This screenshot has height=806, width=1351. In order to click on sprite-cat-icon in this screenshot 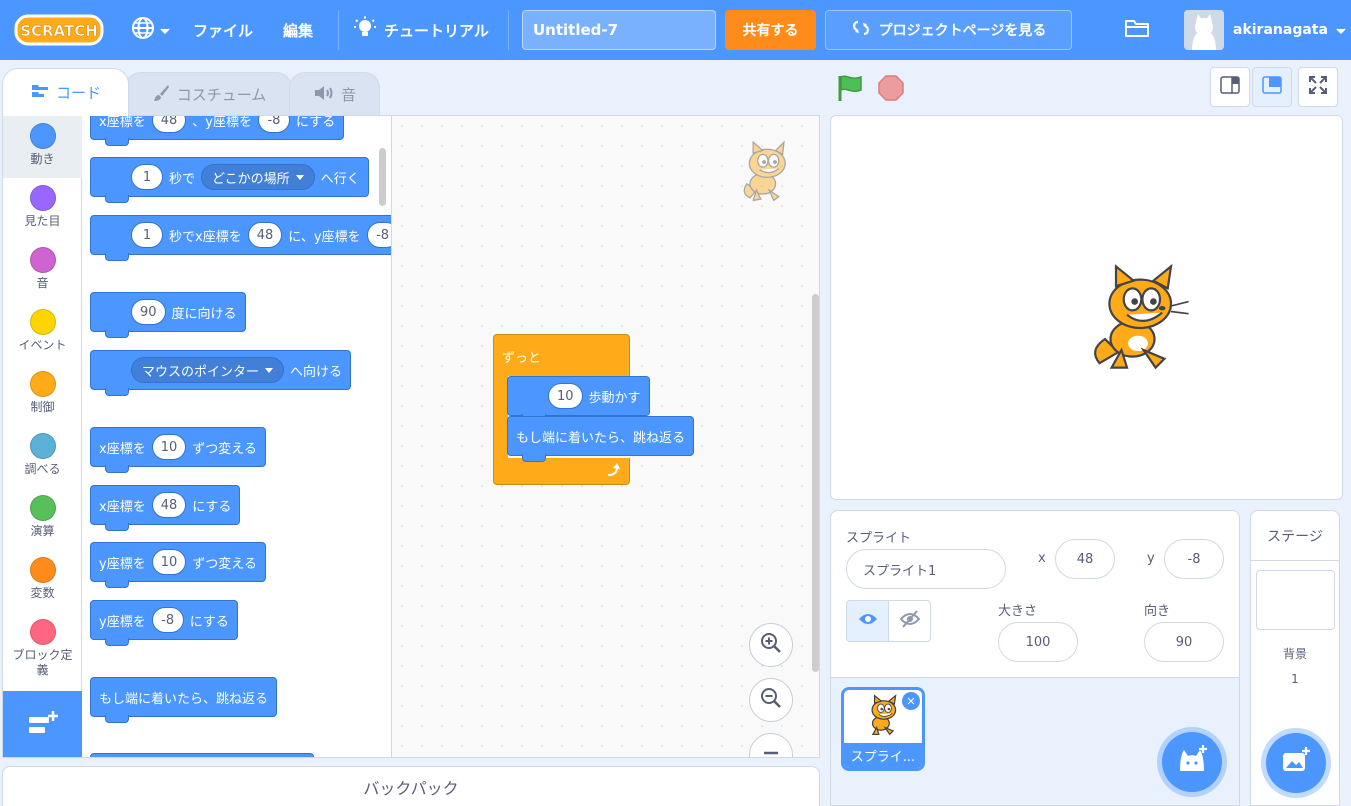, I will do `click(766, 173)`.